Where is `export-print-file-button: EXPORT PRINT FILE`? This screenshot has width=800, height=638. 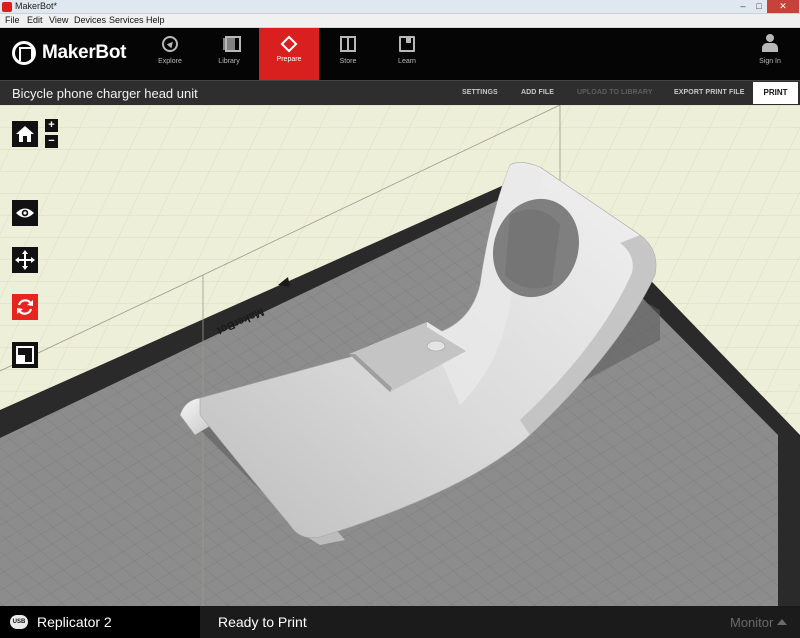 export-print-file-button: EXPORT PRINT FILE is located at coordinates (709, 92).